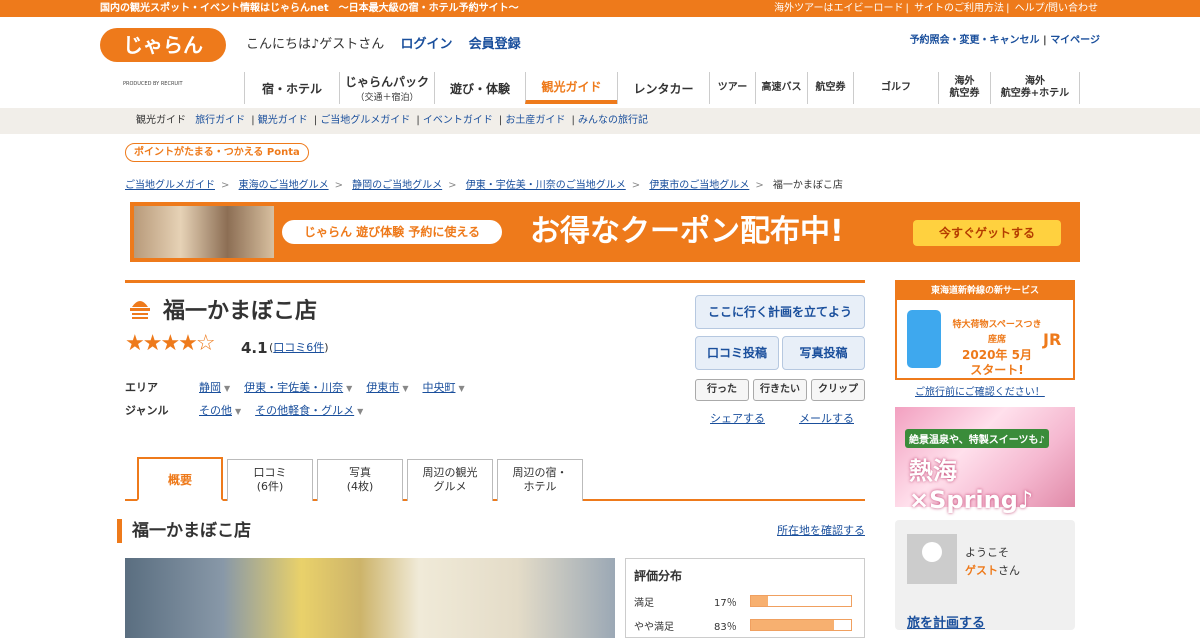  What do you see at coordinates (270, 486) in the screenshot?
I see `tab-reviews-sub: (6件)` at bounding box center [270, 486].